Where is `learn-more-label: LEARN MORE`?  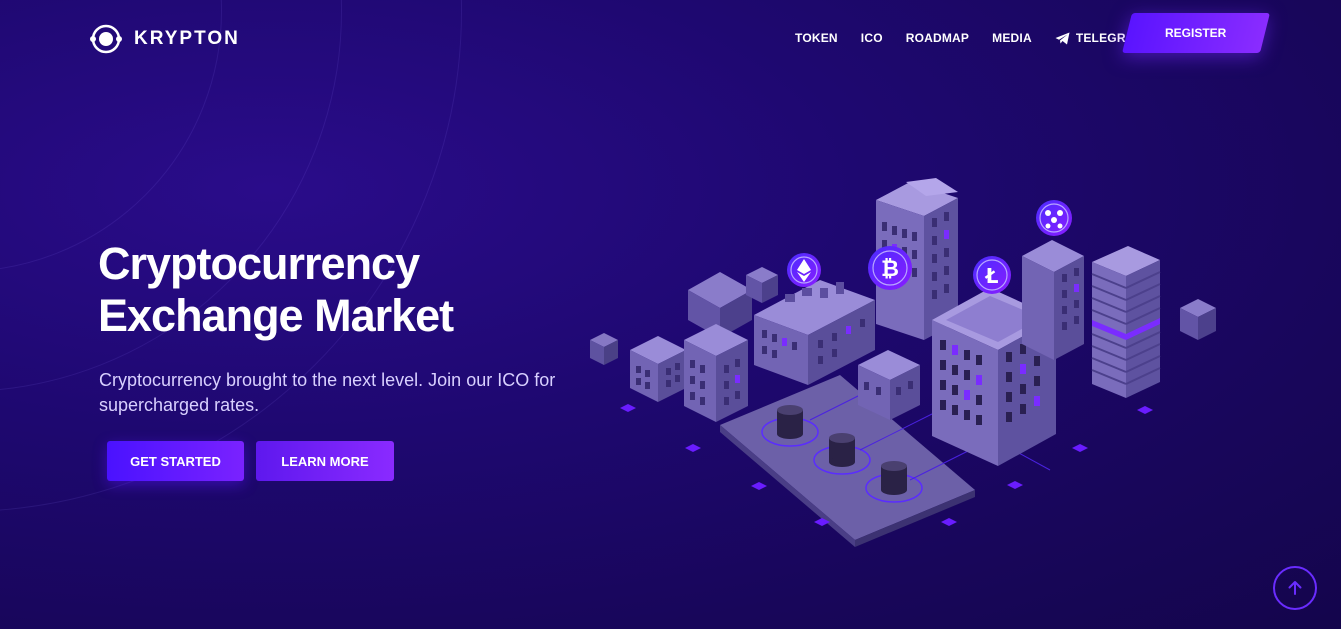
learn-more-label: LEARN MORE is located at coordinates (325, 461).